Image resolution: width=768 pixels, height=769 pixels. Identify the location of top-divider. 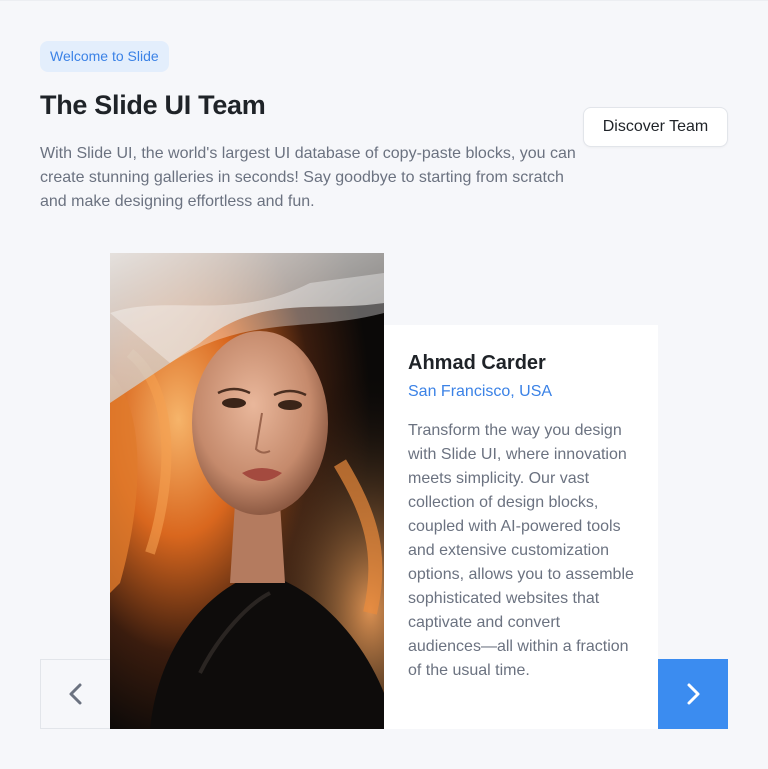
(384, 0).